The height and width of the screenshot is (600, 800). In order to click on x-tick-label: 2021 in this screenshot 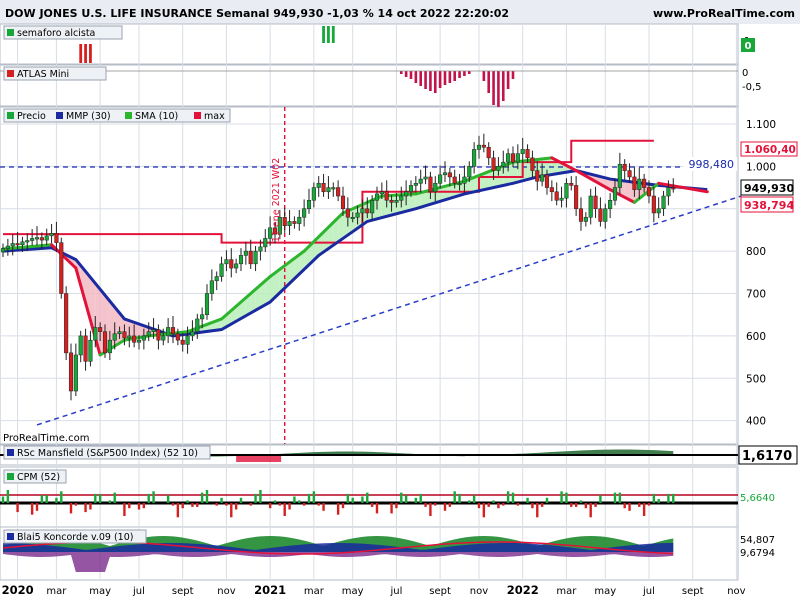, I will do `click(270, 590)`.